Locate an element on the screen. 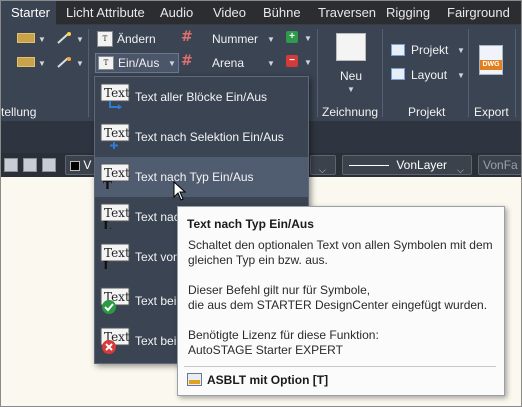 The width and height of the screenshot is (522, 407). text-type-icon: Text T is located at coordinates (115, 178).